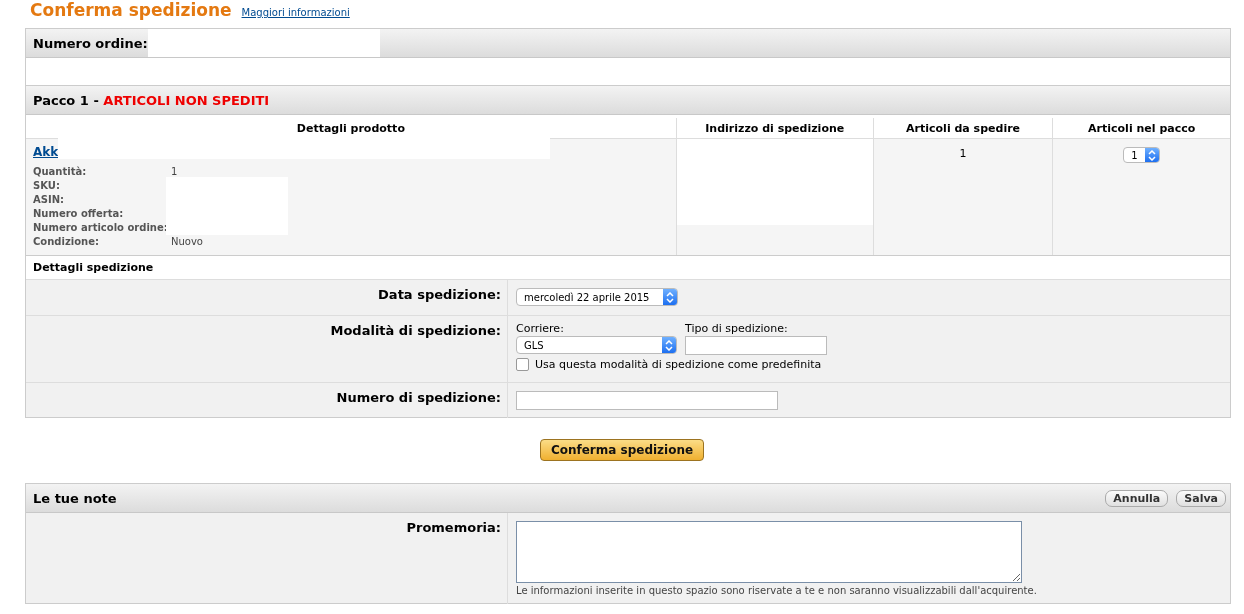  Describe the element at coordinates (596, 345) in the screenshot. I see `carrier-dropdown: GLS` at that location.